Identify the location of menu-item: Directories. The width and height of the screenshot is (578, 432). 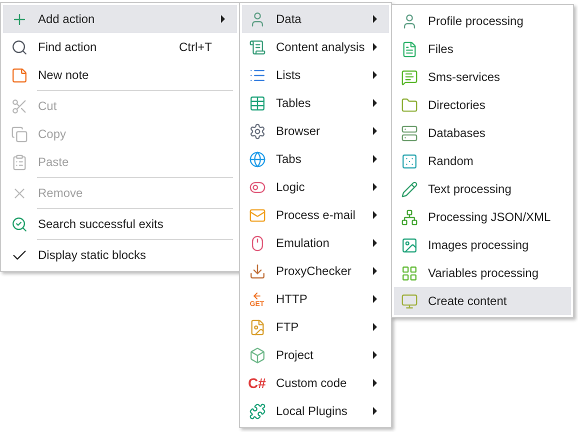
(482, 105).